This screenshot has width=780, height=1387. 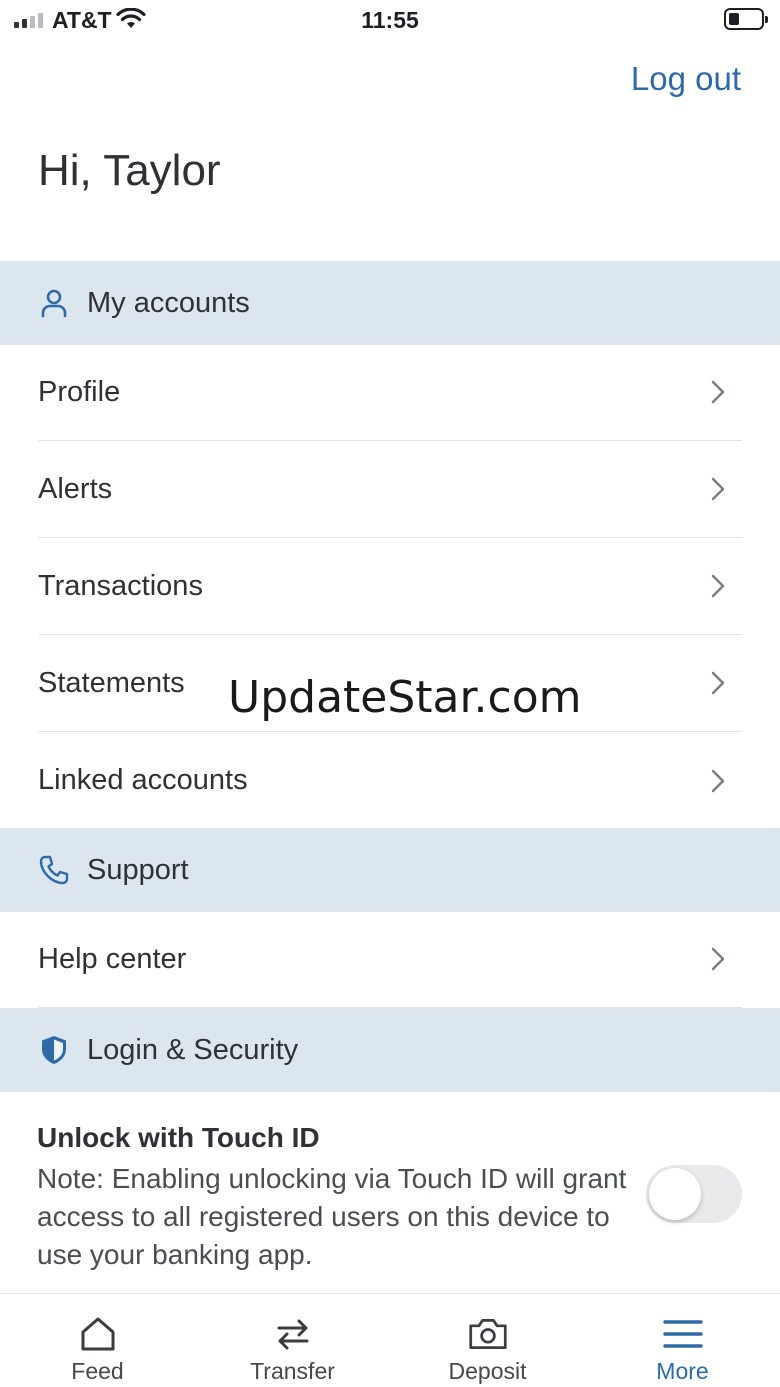 I want to click on menu-icon, so click(x=682, y=1334).